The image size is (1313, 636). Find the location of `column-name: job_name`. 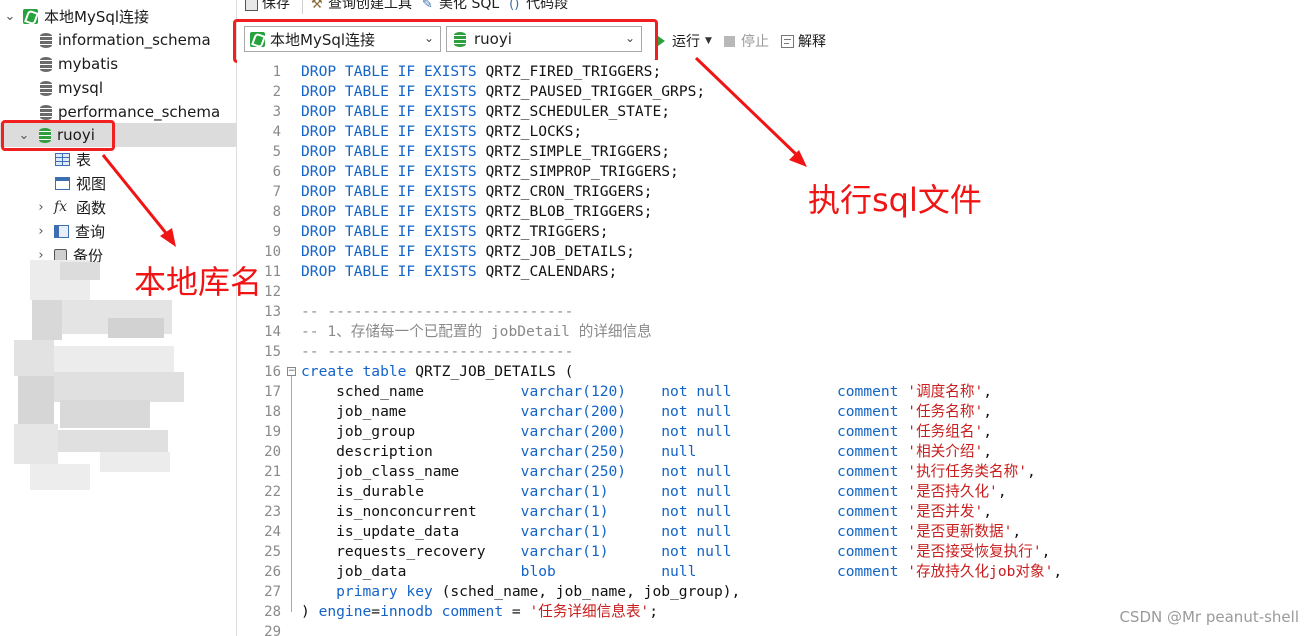

column-name: job_name is located at coordinates (411, 411).